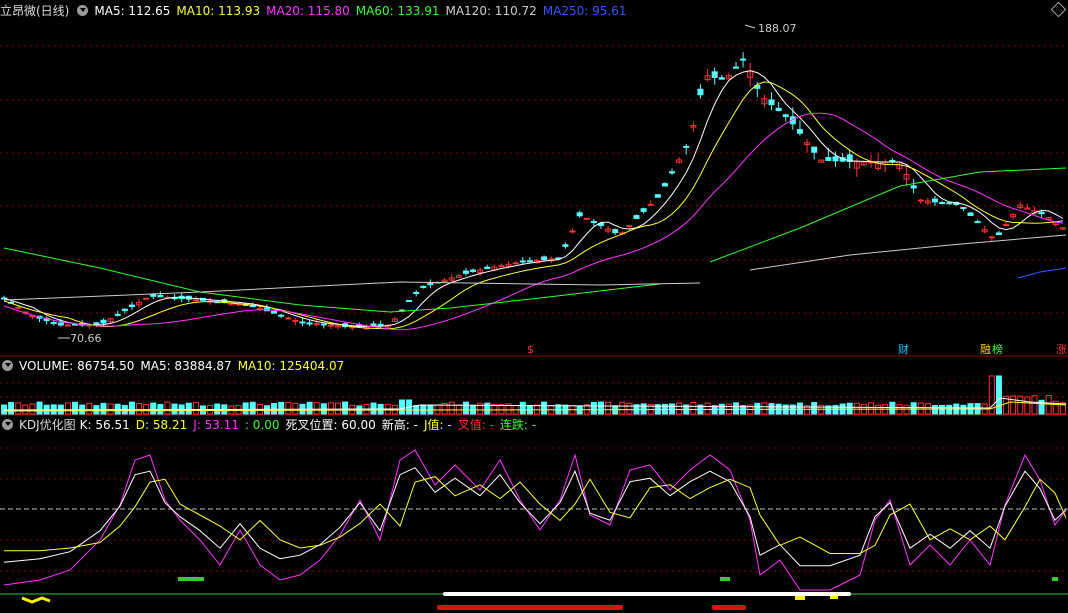 This screenshot has height=613, width=1068. What do you see at coordinates (475, 425) in the screenshot?
I see `kdj-label-7: 叉值: -` at bounding box center [475, 425].